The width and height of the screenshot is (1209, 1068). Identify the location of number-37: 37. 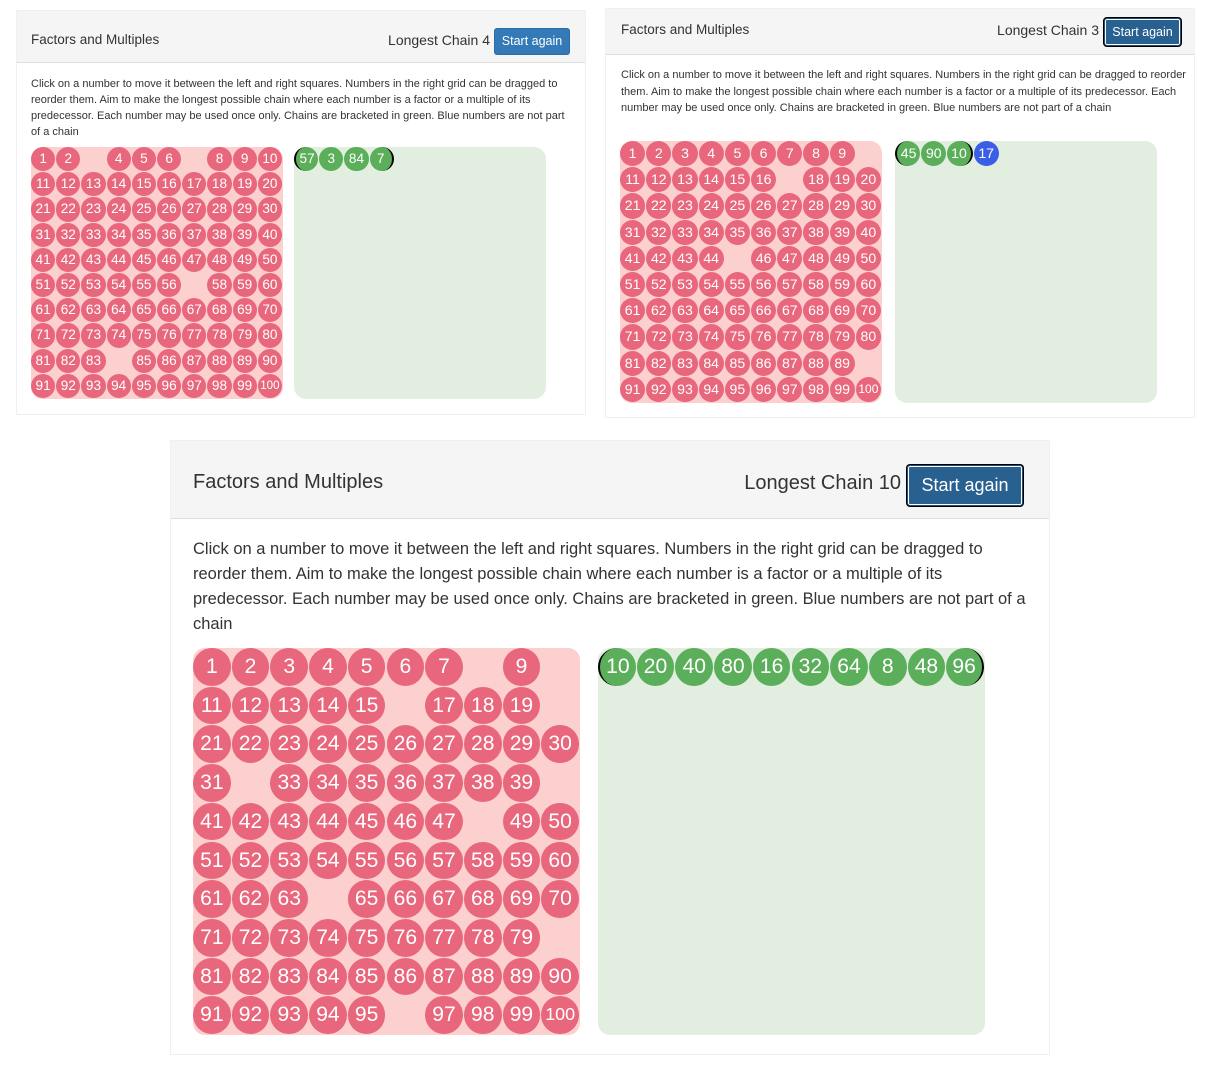
(790, 232).